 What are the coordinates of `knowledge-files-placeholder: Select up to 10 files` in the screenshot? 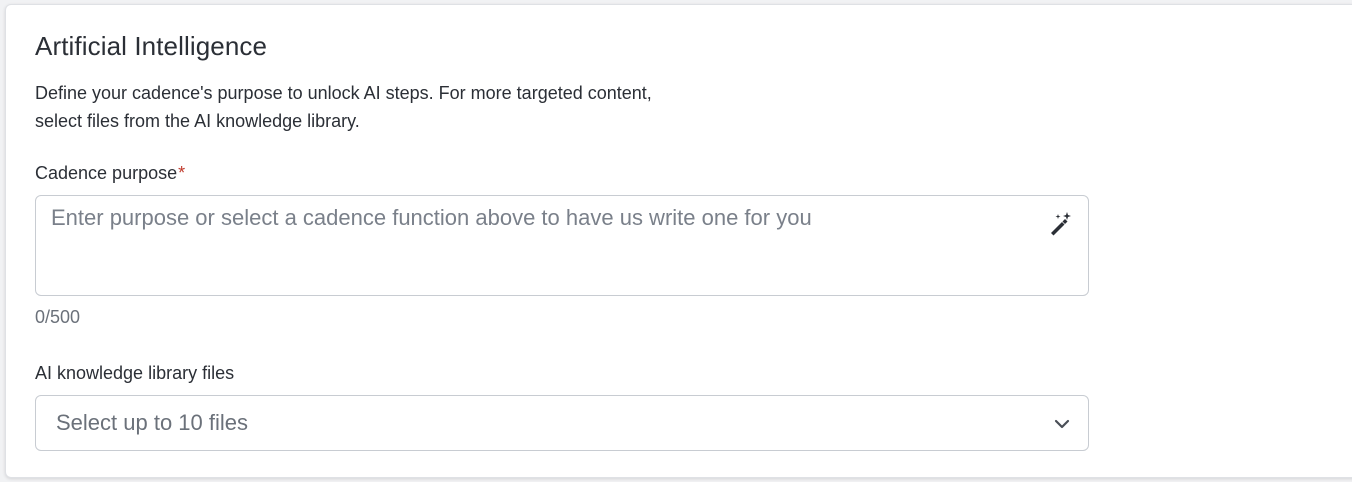 It's located at (152, 422).